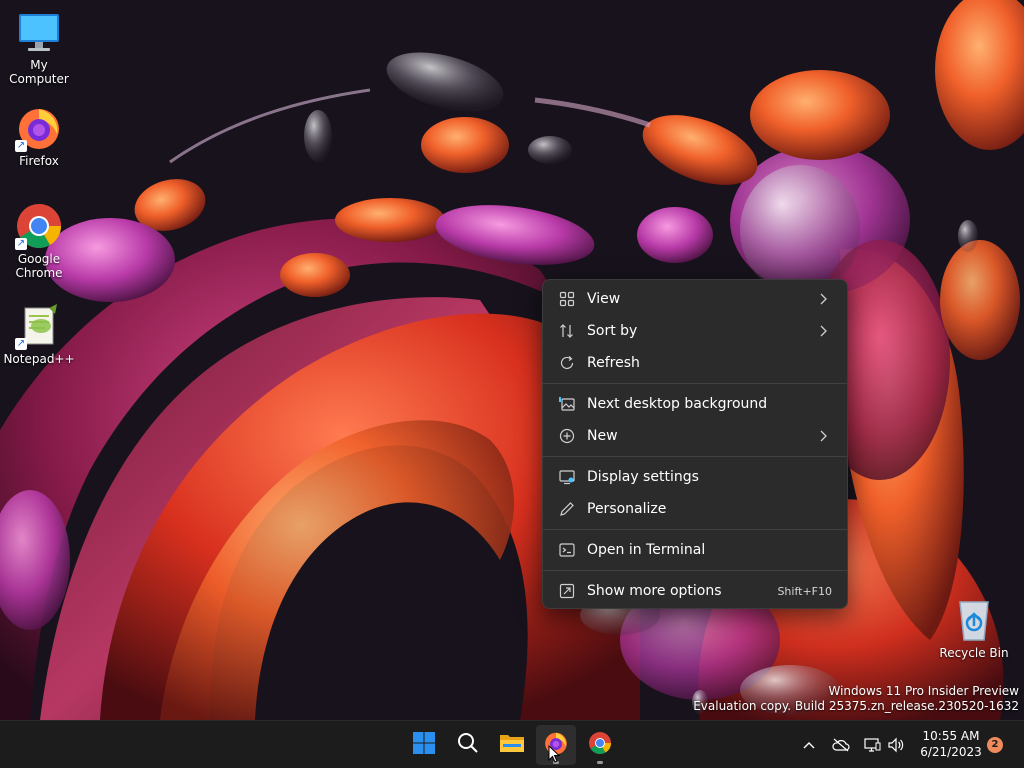 This screenshot has width=1024, height=768. I want to click on desktop-icon-firefox: ↗ Firefox, so click(39, 136).